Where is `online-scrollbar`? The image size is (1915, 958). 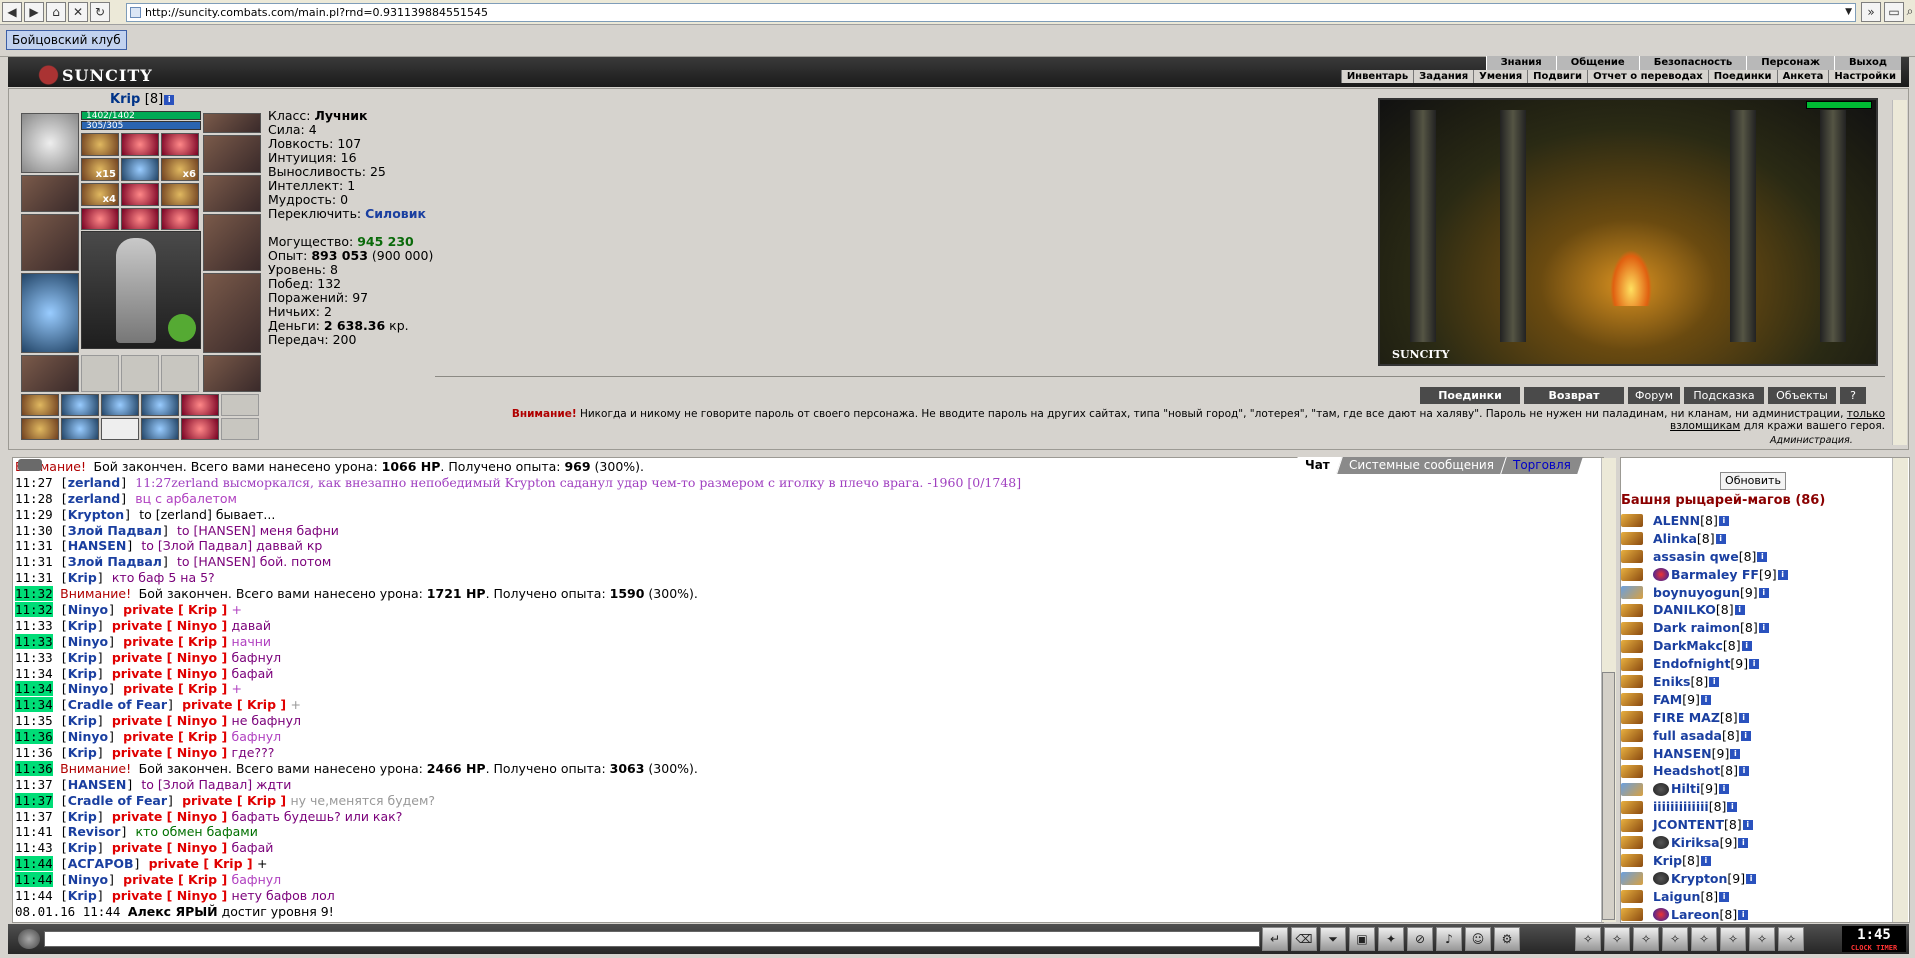
online-scrollbar is located at coordinates (1900, 690).